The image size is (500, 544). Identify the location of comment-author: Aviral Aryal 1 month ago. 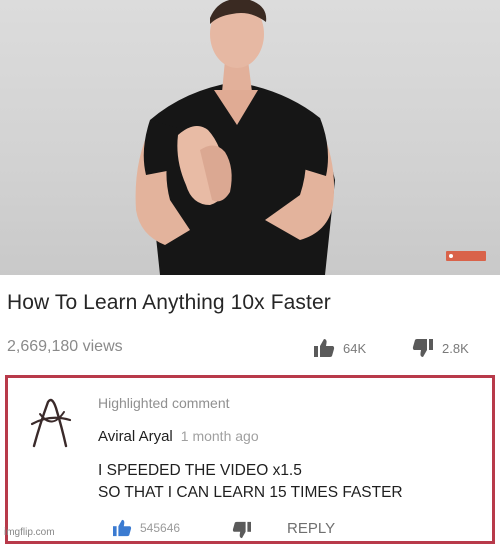
(178, 436).